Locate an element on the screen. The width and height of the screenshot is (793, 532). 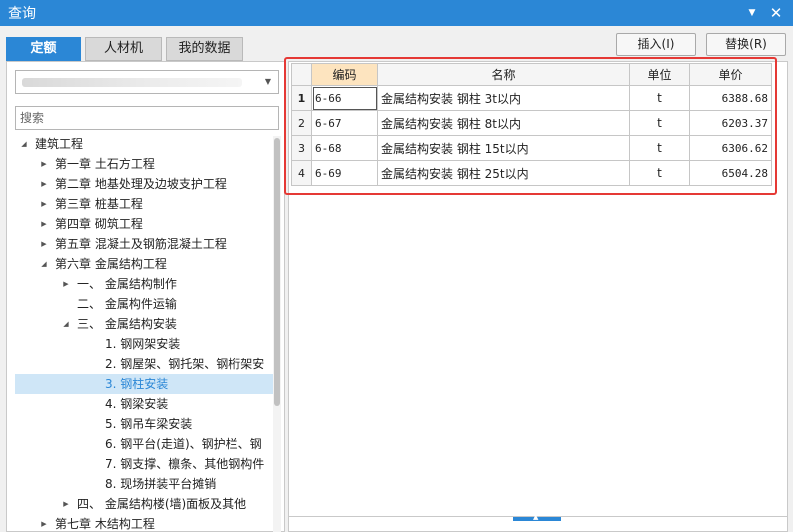
table-row: 3 6-68 金属结构安装 钢柱 15t以内 t 6306.62 is located at coordinates (531, 148).